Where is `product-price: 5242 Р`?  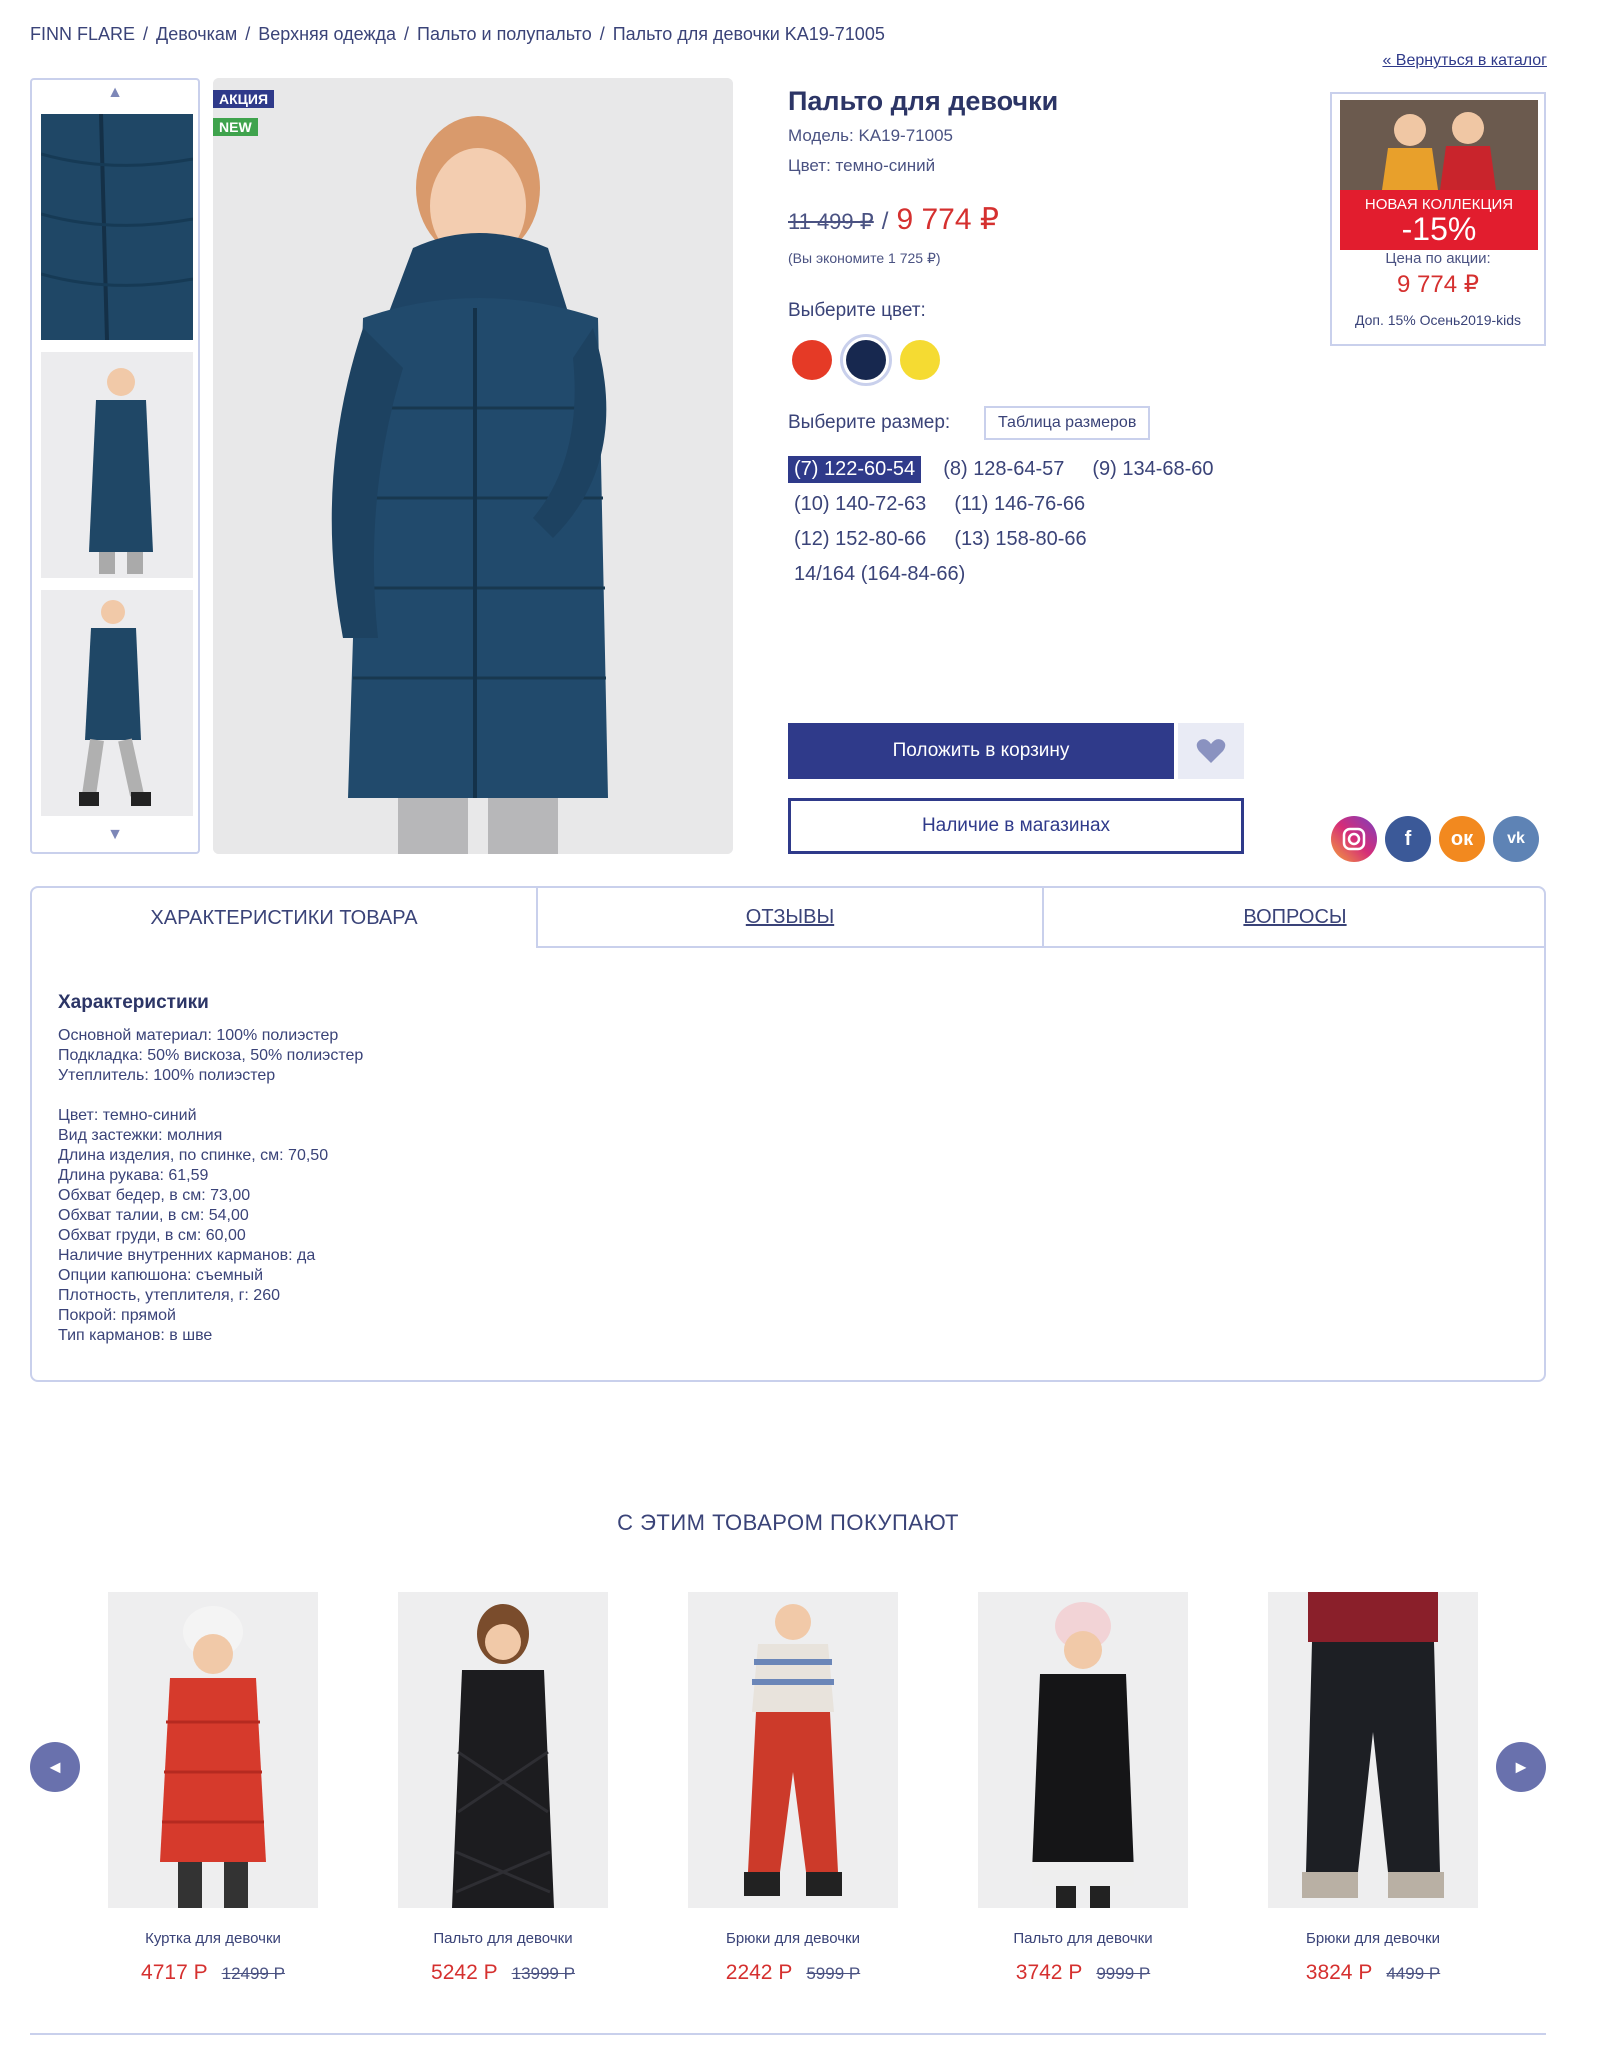
product-price: 5242 Р is located at coordinates (464, 1972).